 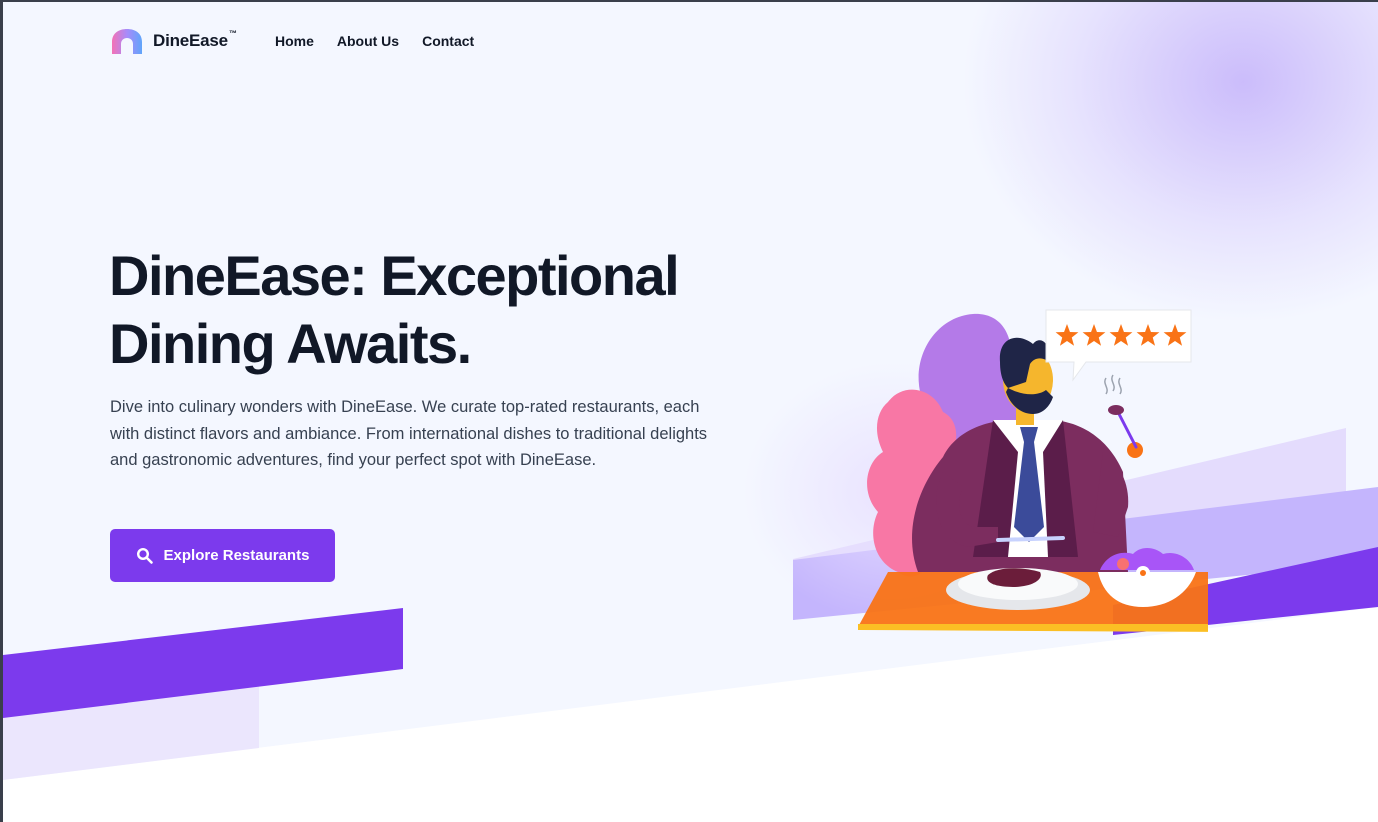 I want to click on hero-title-line-2: Dining Awaits., so click(x=290, y=343).